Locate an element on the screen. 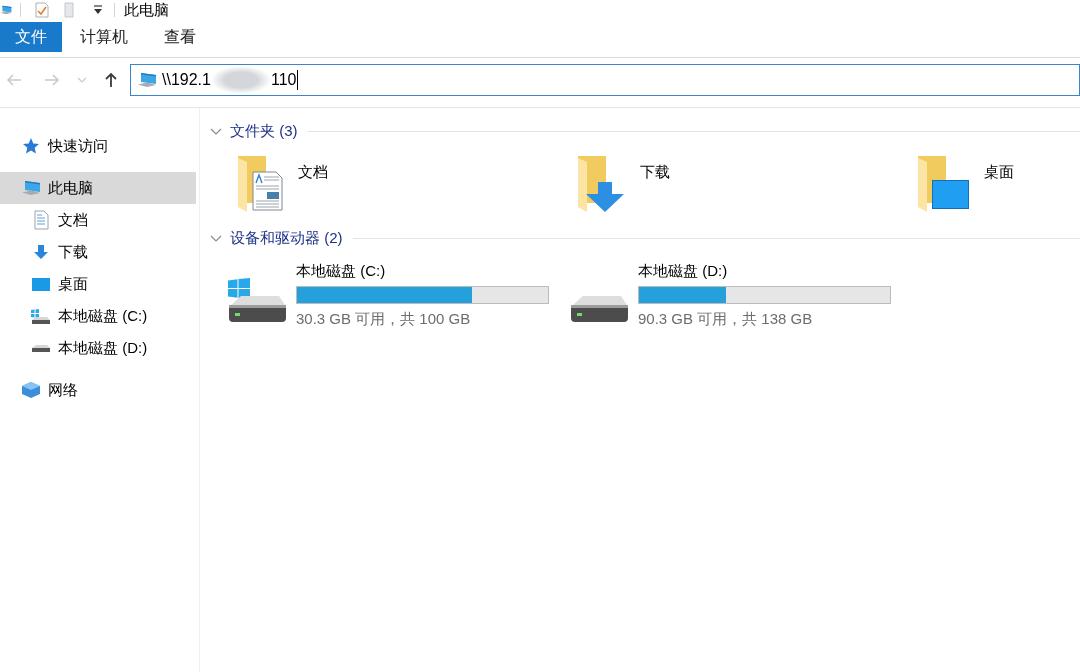  sidebar-item: 下载 is located at coordinates (98, 252).